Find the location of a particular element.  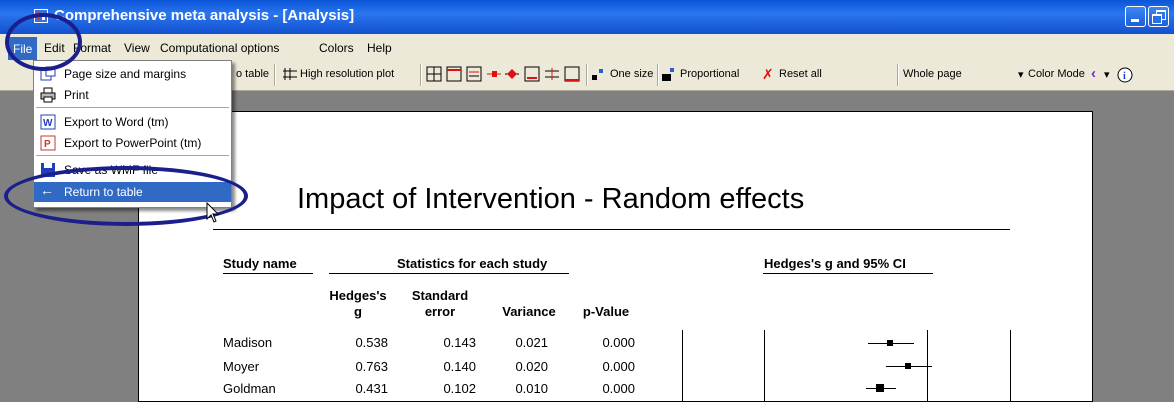

word-icon: W is located at coordinates (48, 122).